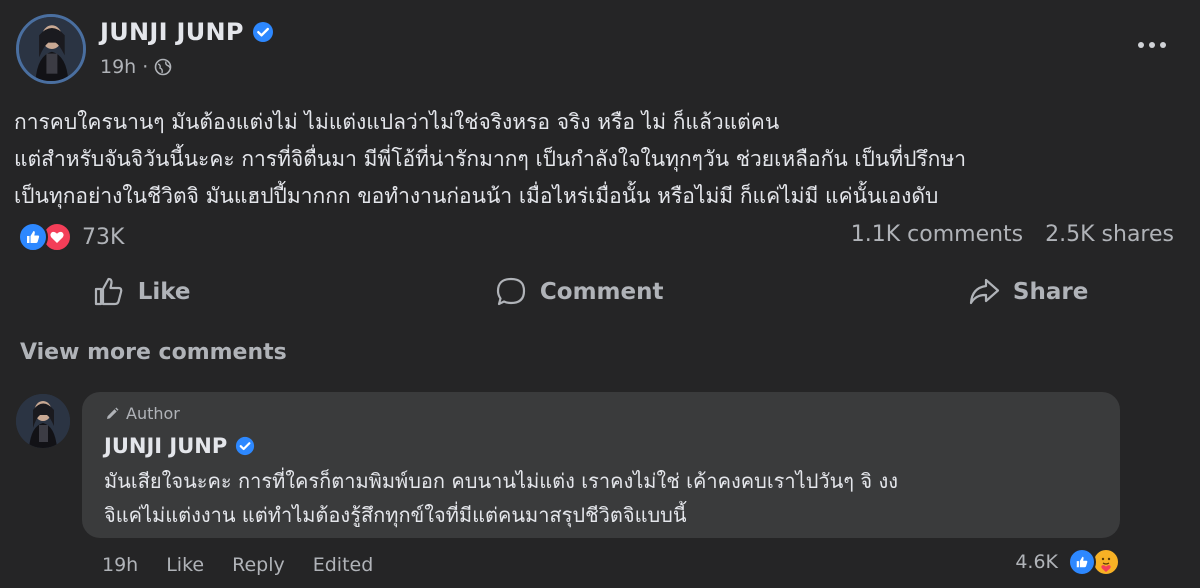 Image resolution: width=1200 pixels, height=588 pixels. Describe the element at coordinates (120, 565) in the screenshot. I see `comment-time: 19h` at that location.